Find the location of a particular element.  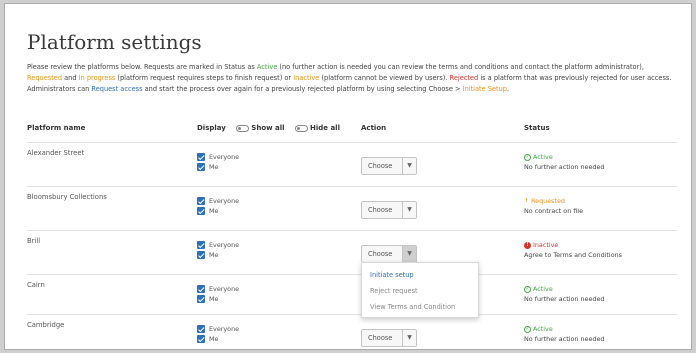

intro-in-progress-term: In progress is located at coordinates (97, 78).